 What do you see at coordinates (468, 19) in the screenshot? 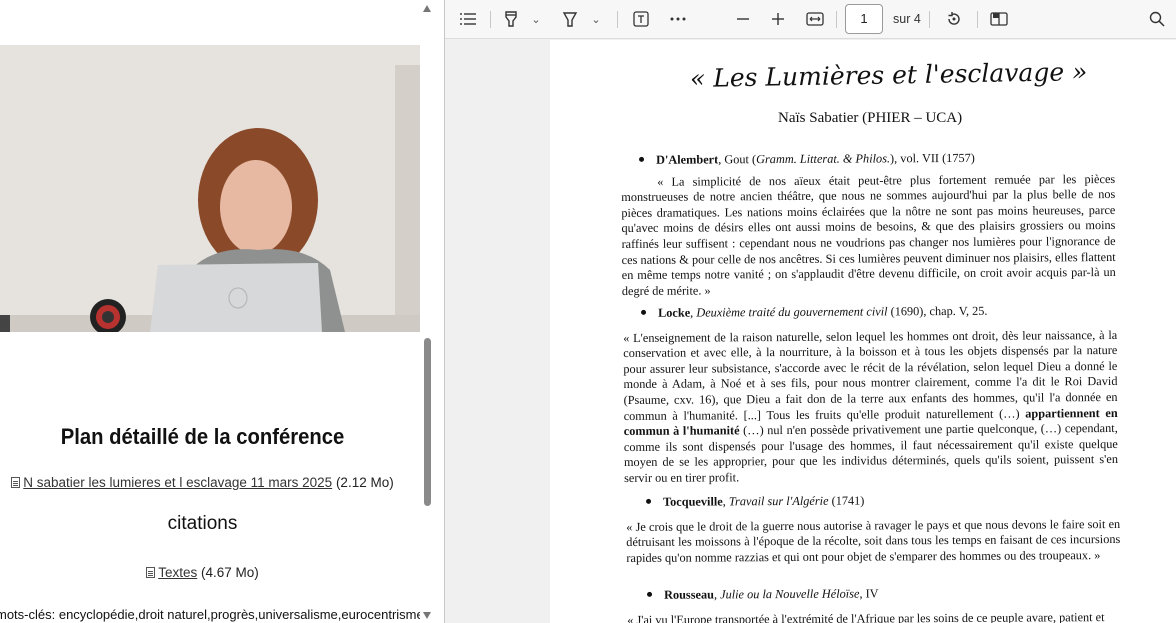
I see `contents-icon` at bounding box center [468, 19].